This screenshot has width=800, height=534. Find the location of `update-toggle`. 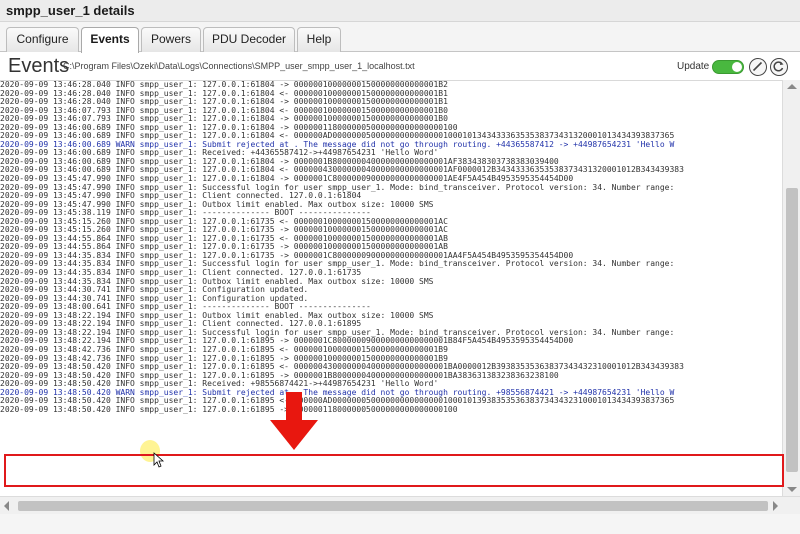

update-toggle is located at coordinates (728, 67).